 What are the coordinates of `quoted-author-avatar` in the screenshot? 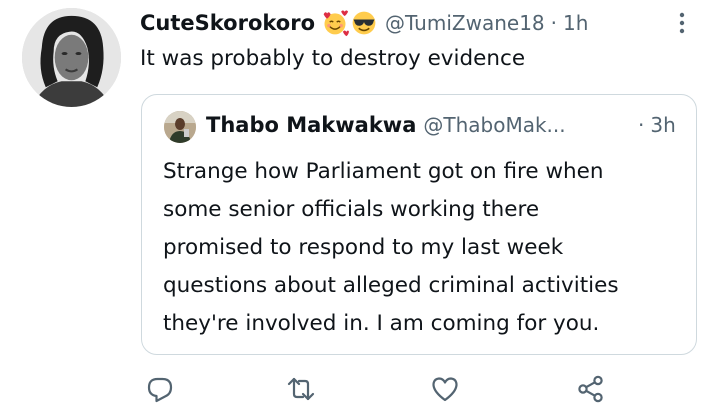 It's located at (180, 127).